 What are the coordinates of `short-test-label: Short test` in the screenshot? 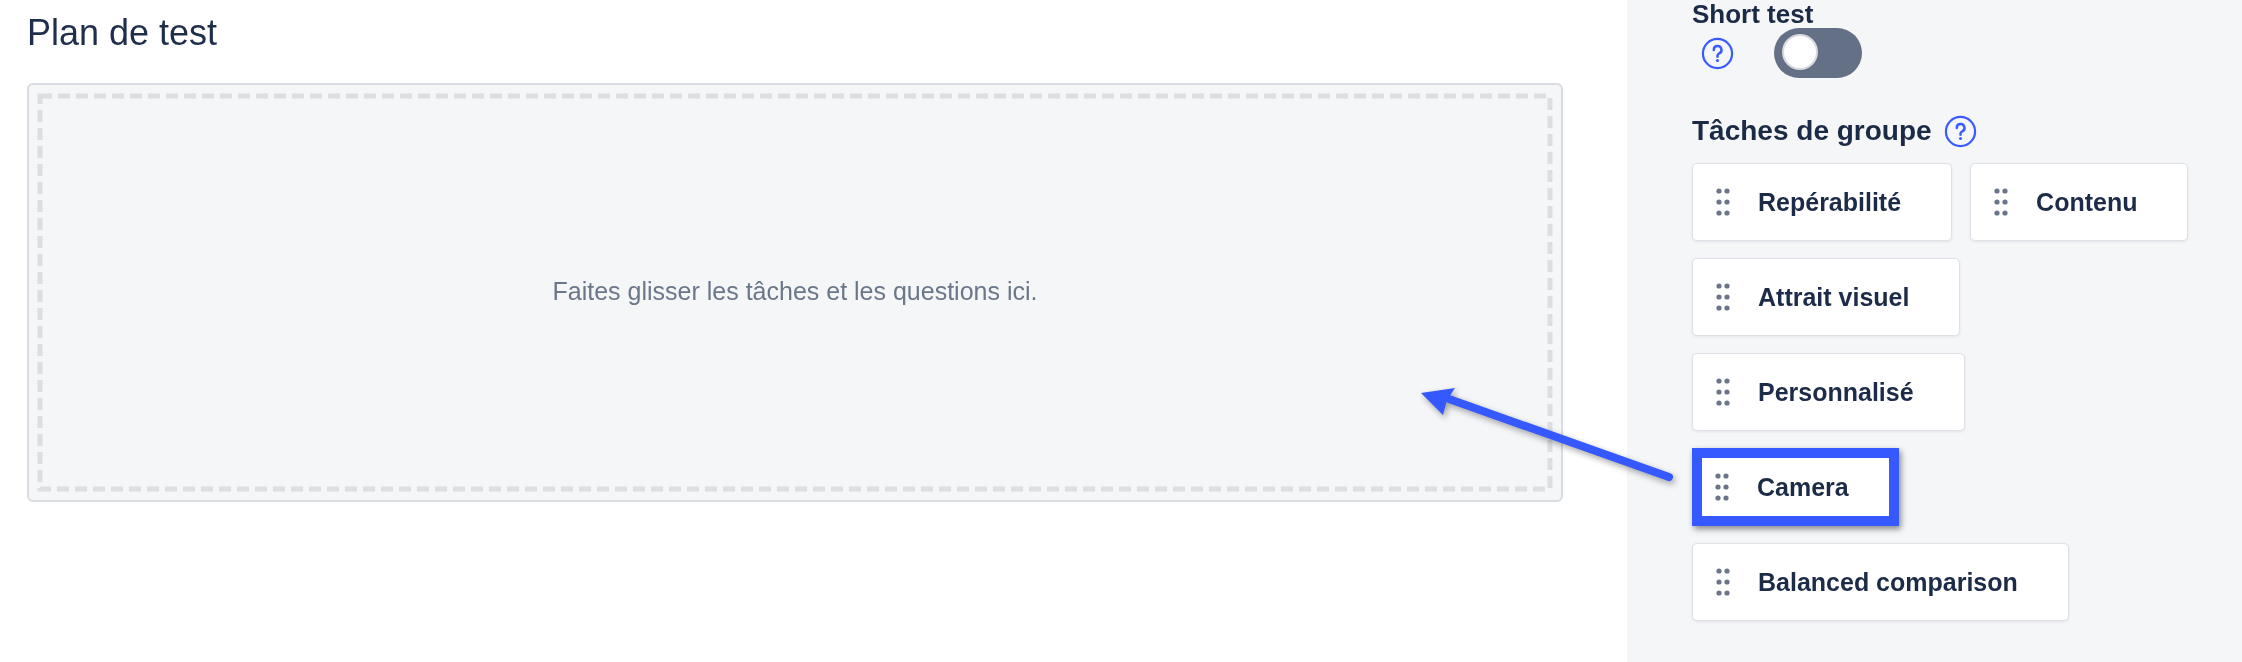 It's located at (1753, 14).